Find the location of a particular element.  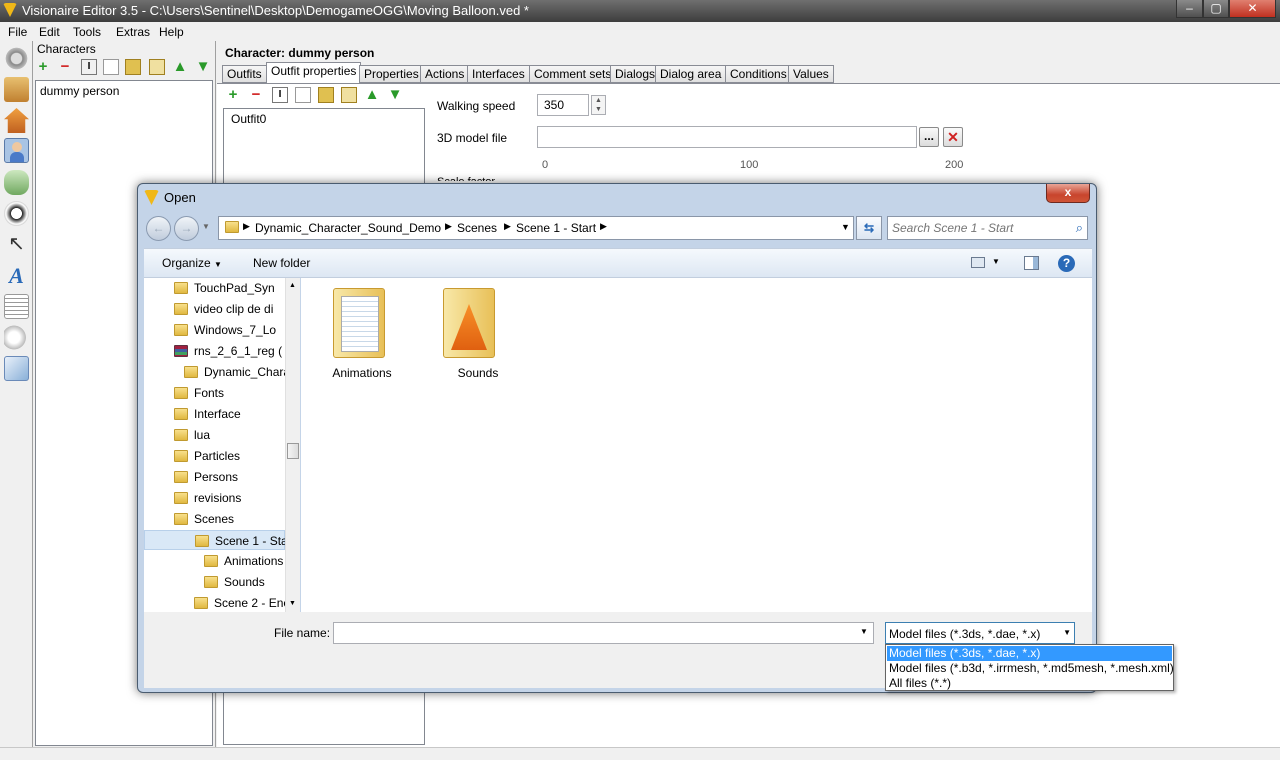

tab-dialogs: Dialogs is located at coordinates (635, 74).